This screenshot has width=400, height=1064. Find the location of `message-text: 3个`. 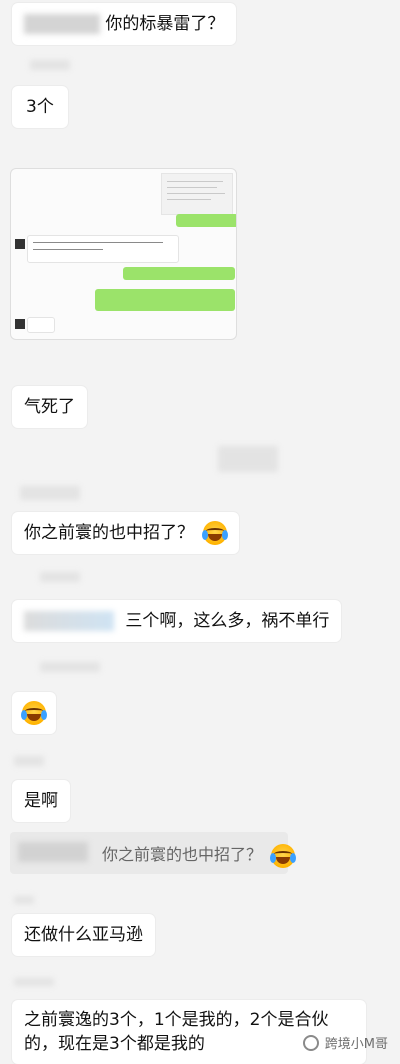

message-text: 3个 is located at coordinates (40, 107).